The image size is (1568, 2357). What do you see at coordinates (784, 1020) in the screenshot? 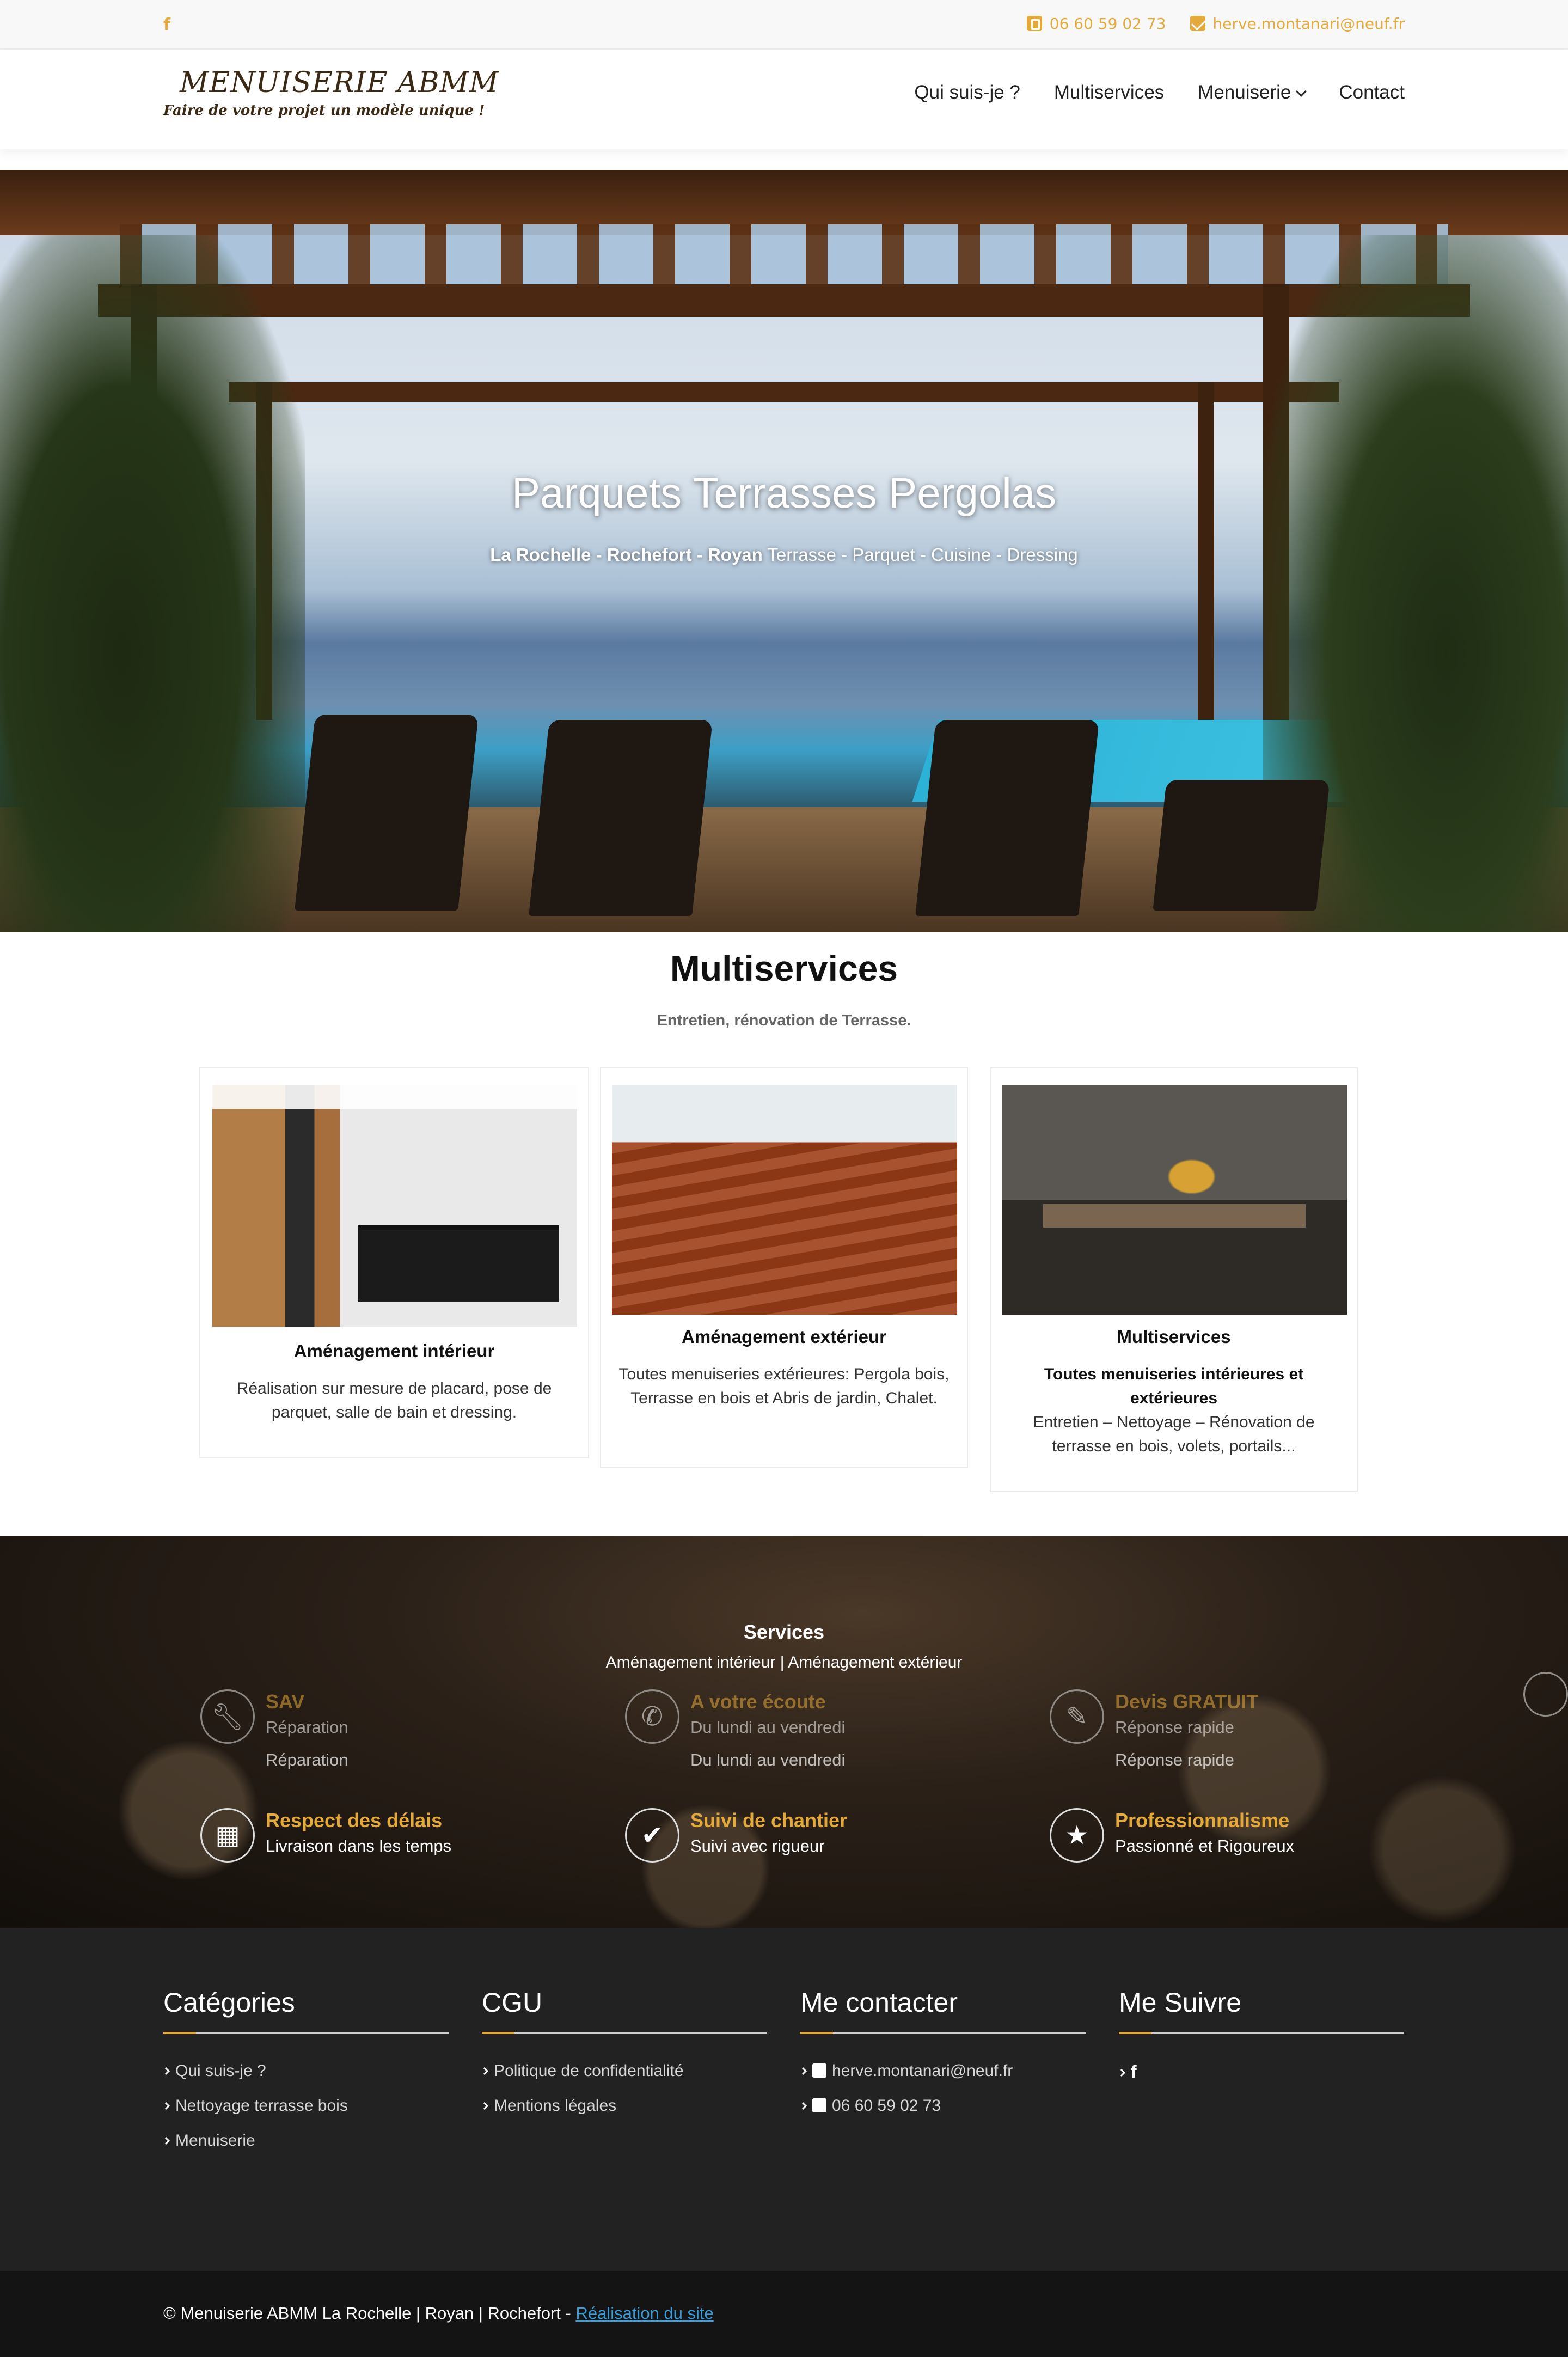
I see `section-subtitle: Entretien, rénovation de Terrasse.` at bounding box center [784, 1020].